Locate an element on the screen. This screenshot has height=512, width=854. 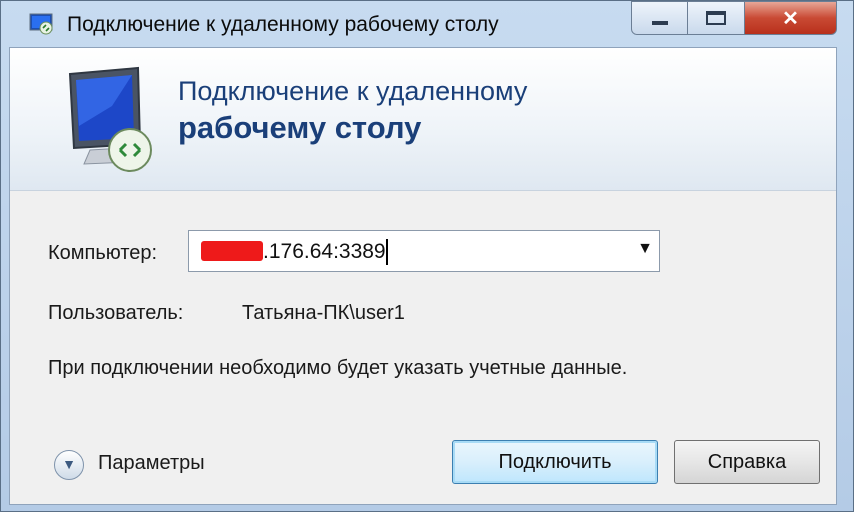
redaction-mark is located at coordinates (232, 251).